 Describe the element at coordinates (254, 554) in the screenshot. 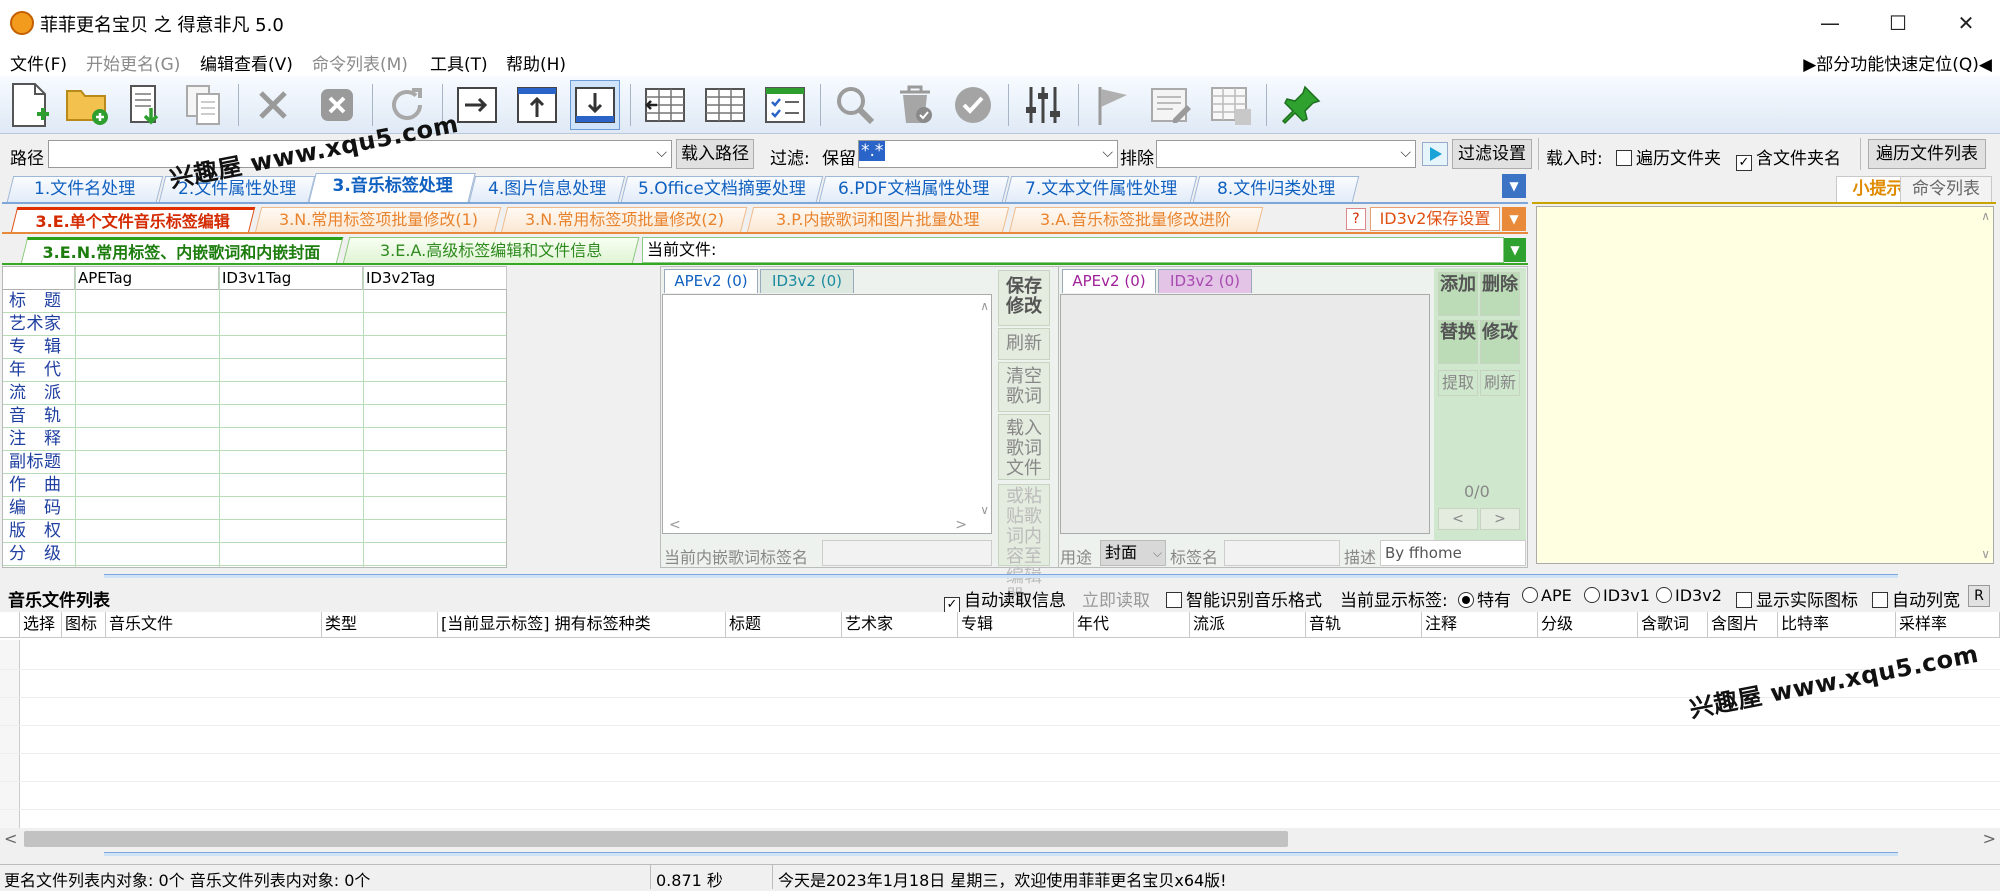

I see `tag-row-rating: 分级` at that location.